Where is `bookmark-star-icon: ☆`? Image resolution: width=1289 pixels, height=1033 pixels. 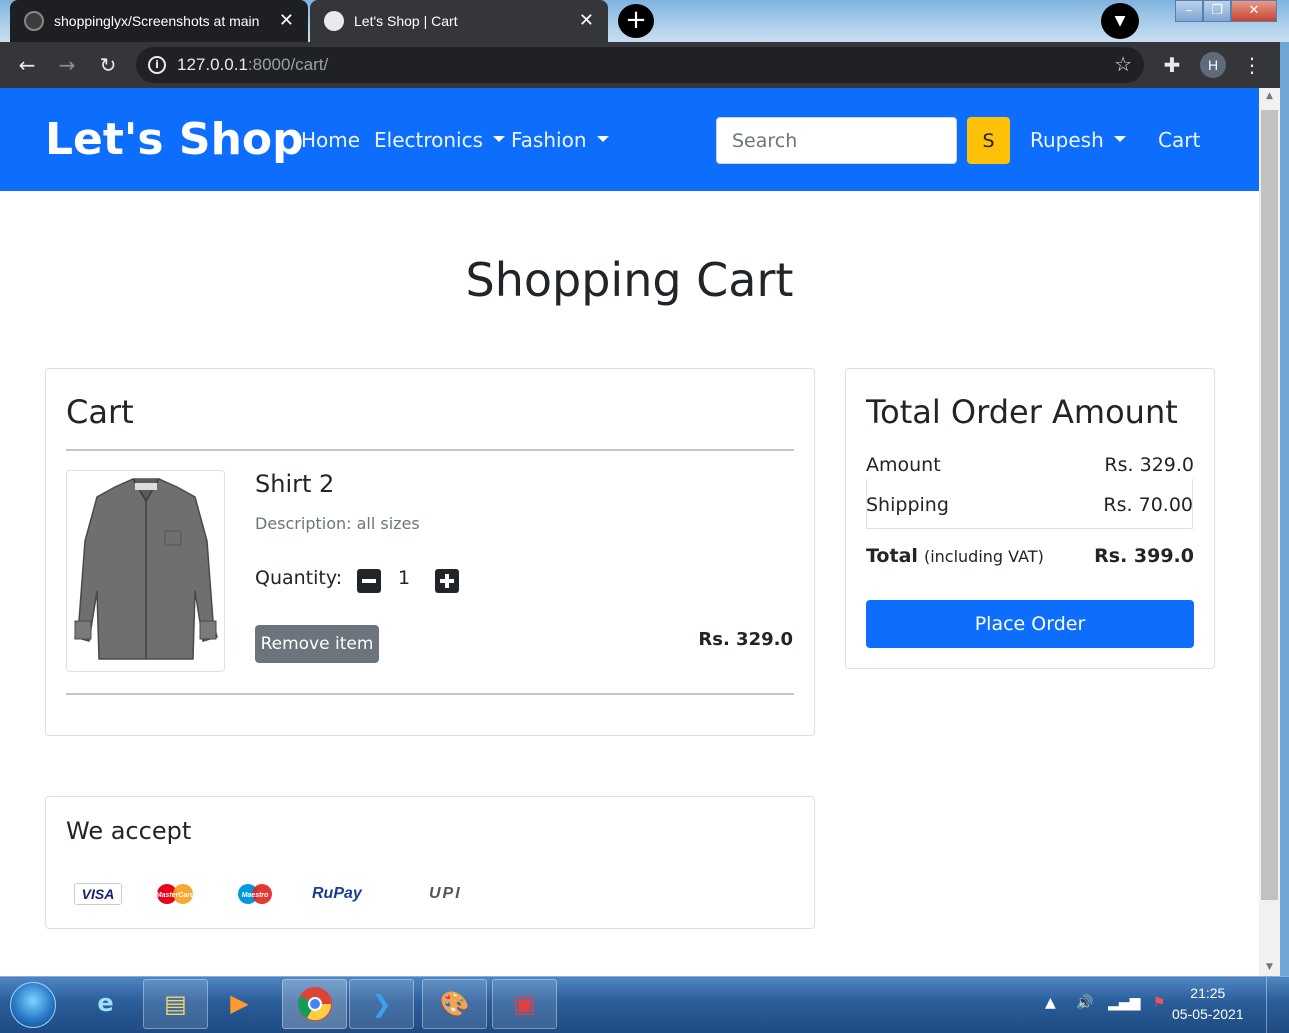 bookmark-star-icon: ☆ is located at coordinates (1123, 64).